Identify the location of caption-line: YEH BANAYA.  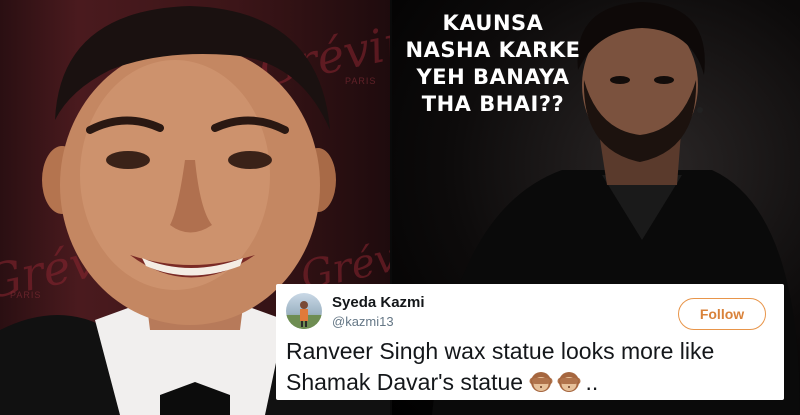
(493, 77).